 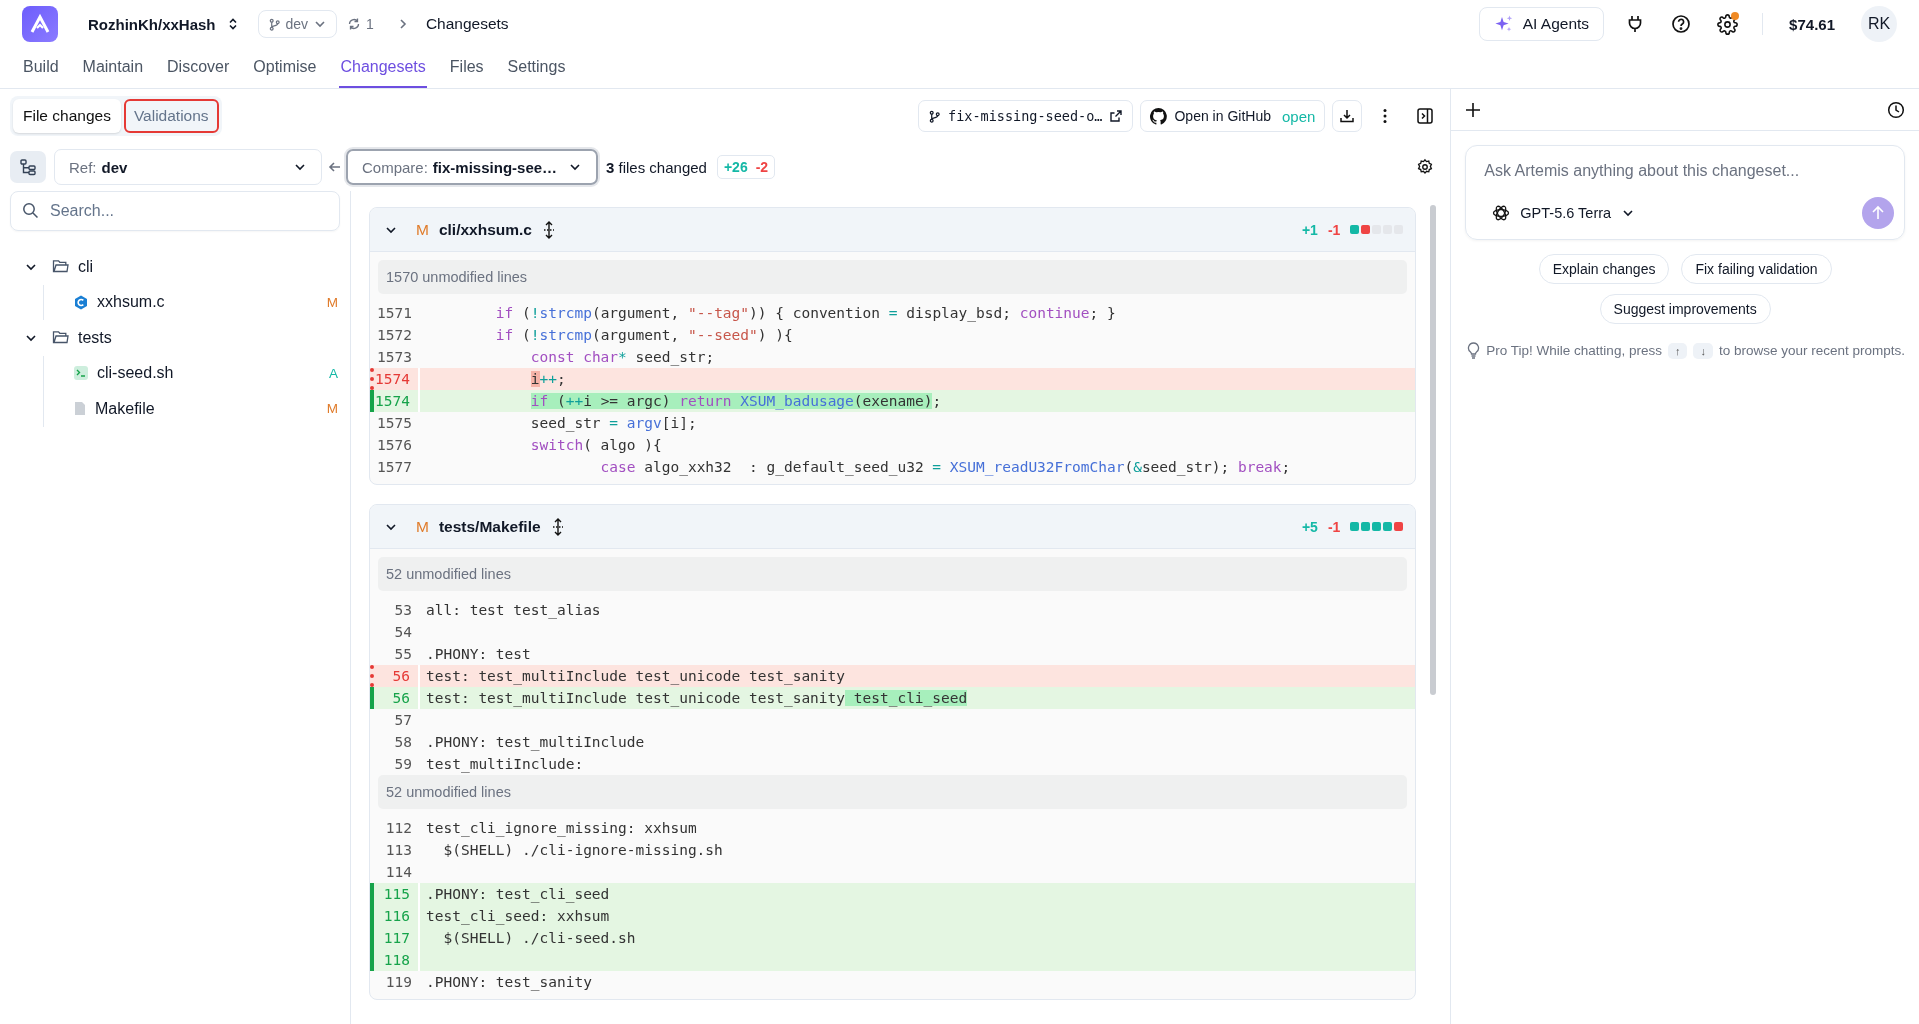 What do you see at coordinates (198, 68) in the screenshot?
I see `nav-tab: Discover` at bounding box center [198, 68].